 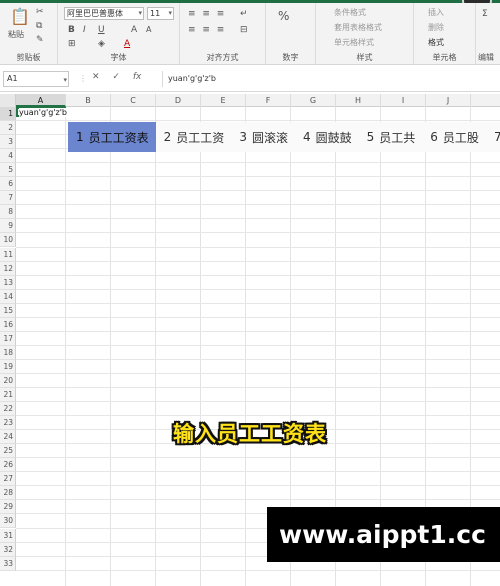 I want to click on grow-font-button: A, so click(x=134, y=30).